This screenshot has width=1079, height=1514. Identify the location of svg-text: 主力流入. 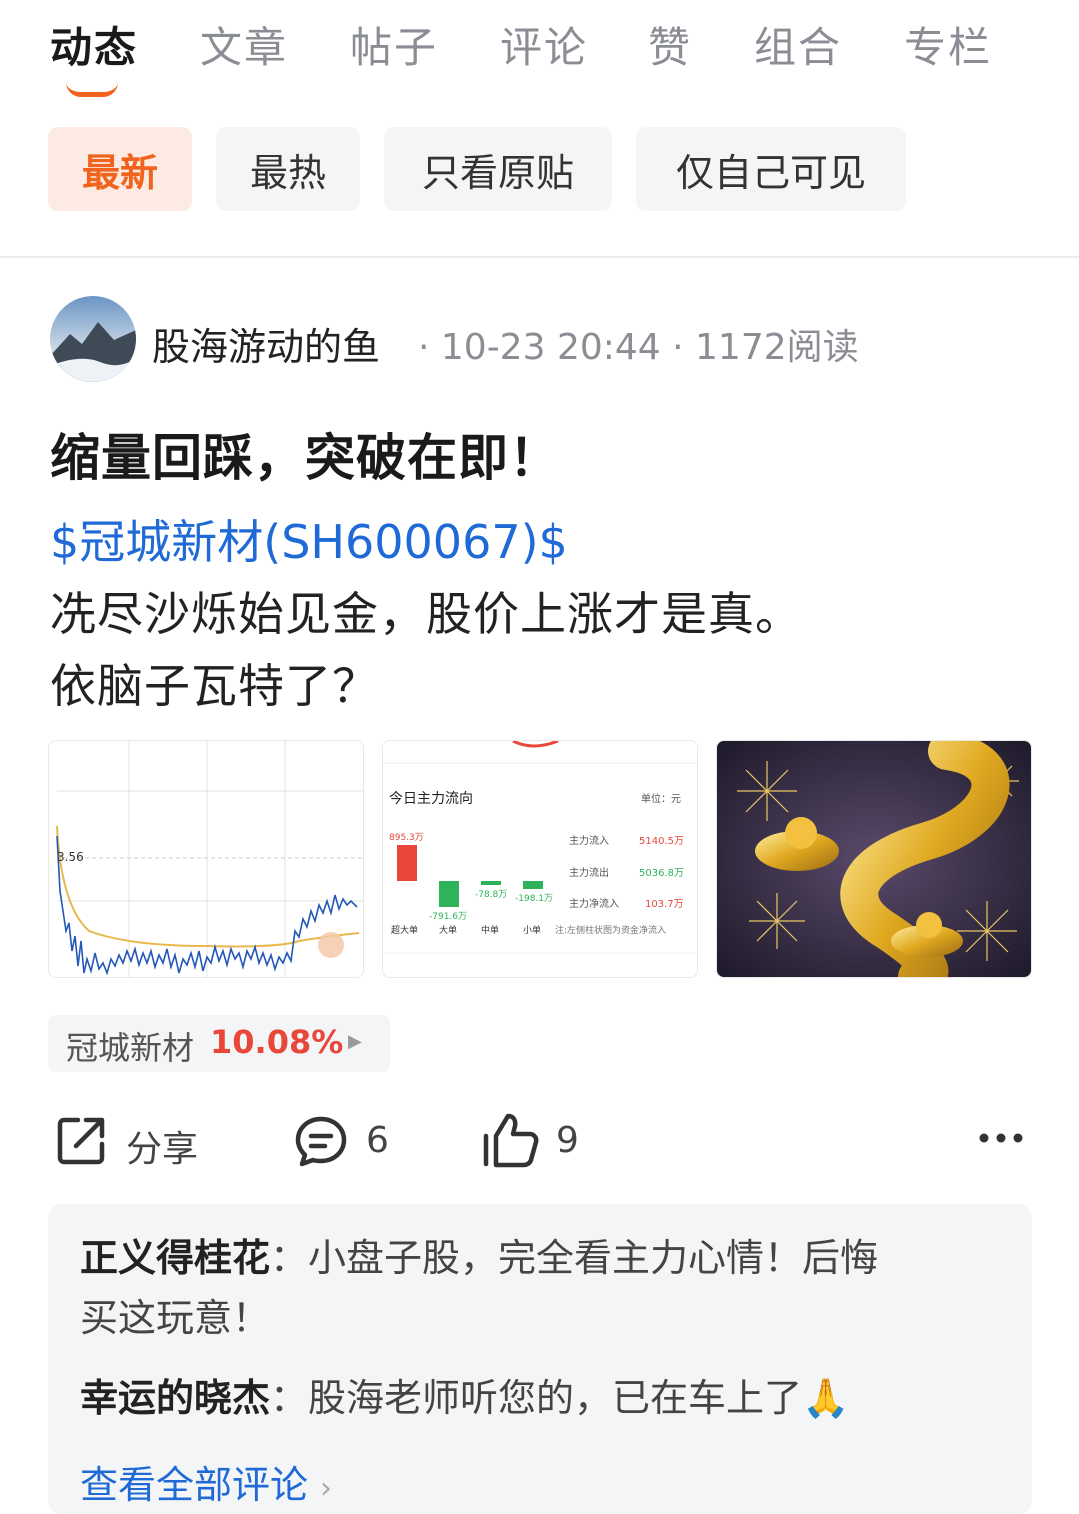
(589, 840).